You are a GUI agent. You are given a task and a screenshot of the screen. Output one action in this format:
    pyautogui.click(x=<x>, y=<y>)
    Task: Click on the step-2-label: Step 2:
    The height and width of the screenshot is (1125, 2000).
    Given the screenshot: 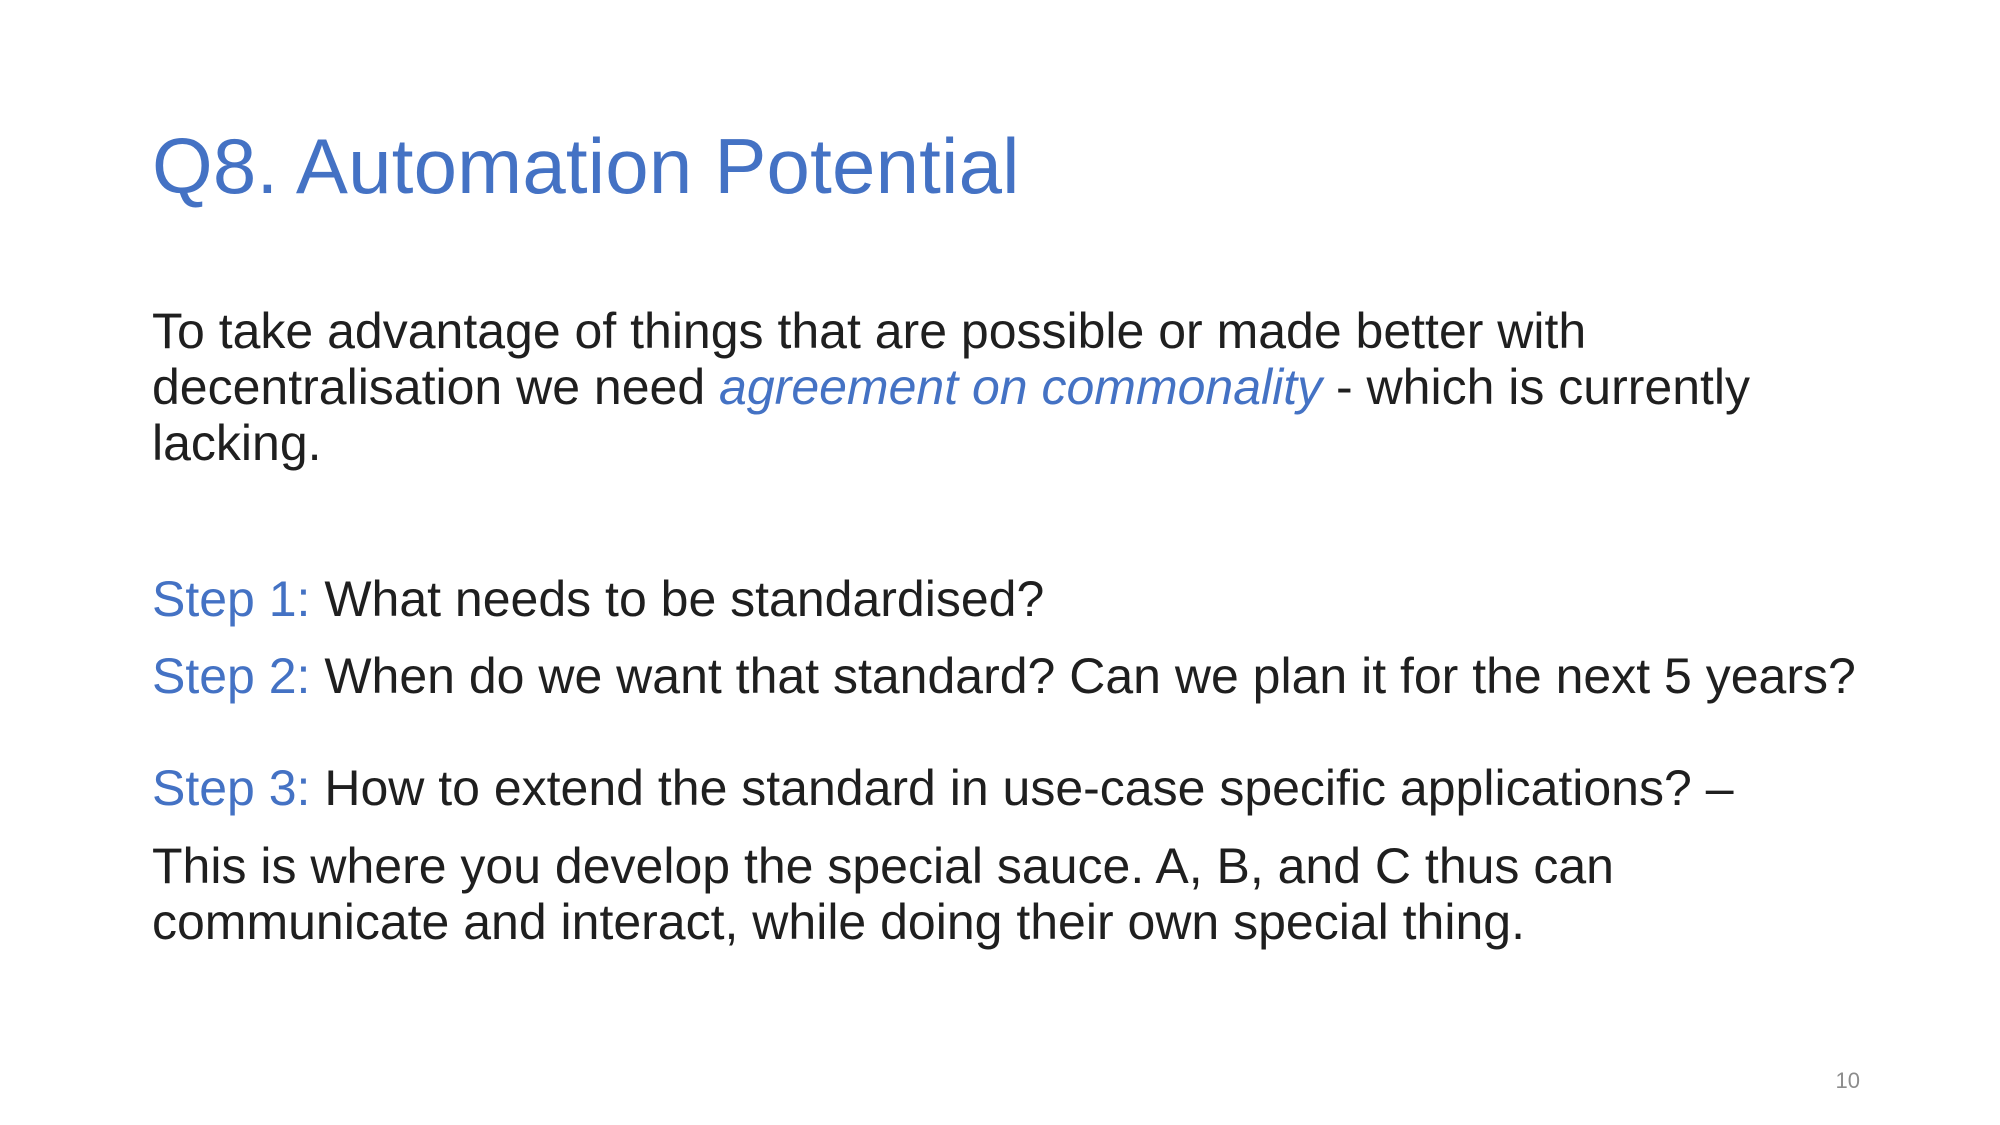 What is the action you would take?
    pyautogui.click(x=231, y=676)
    